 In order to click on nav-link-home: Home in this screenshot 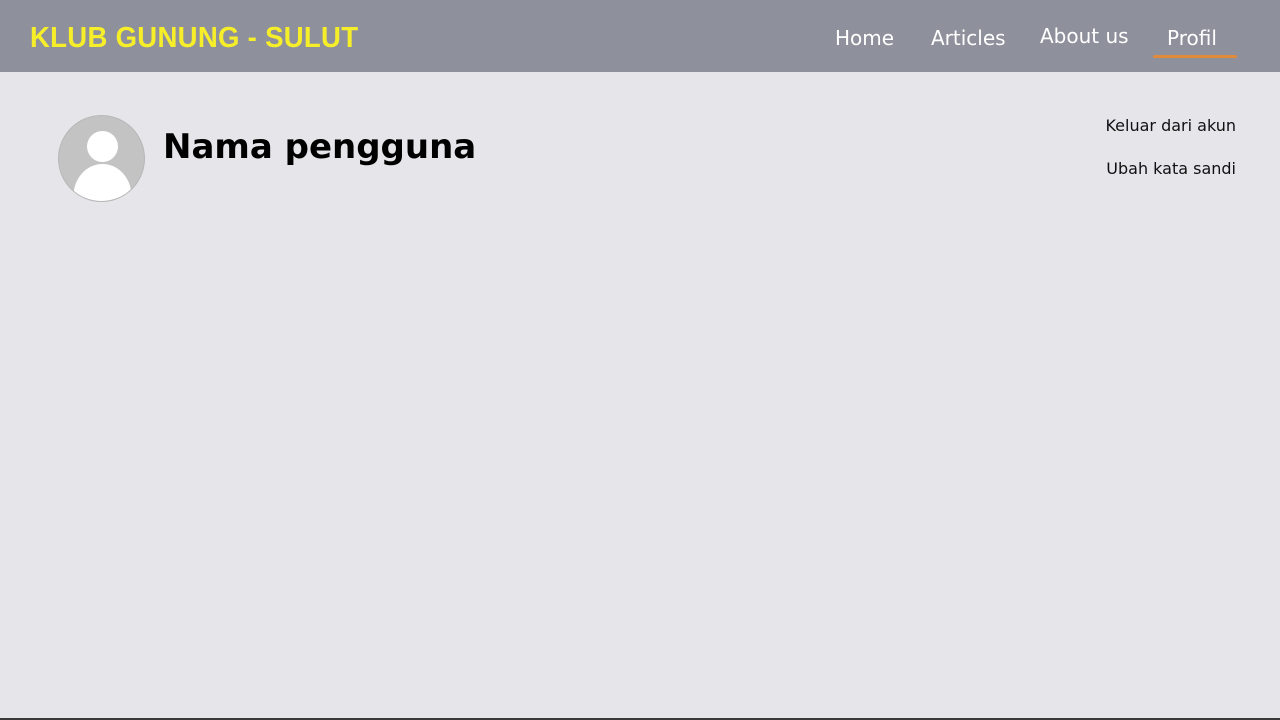, I will do `click(864, 38)`.